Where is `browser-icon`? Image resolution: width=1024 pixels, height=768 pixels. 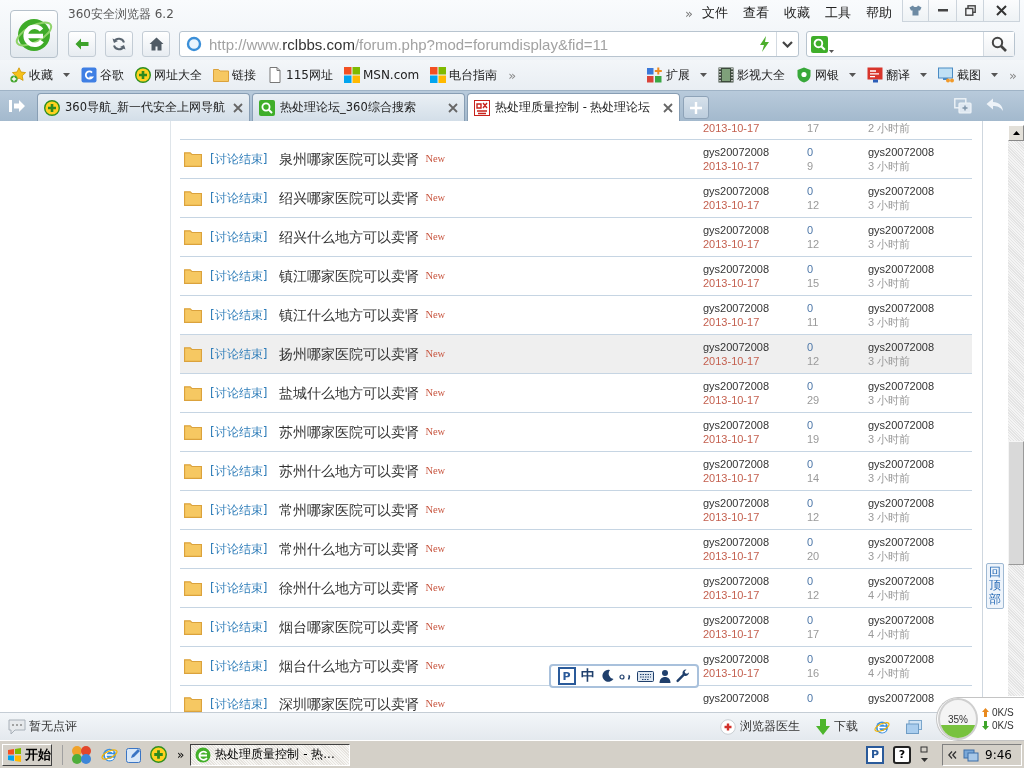 browser-icon is located at coordinates (109, 754).